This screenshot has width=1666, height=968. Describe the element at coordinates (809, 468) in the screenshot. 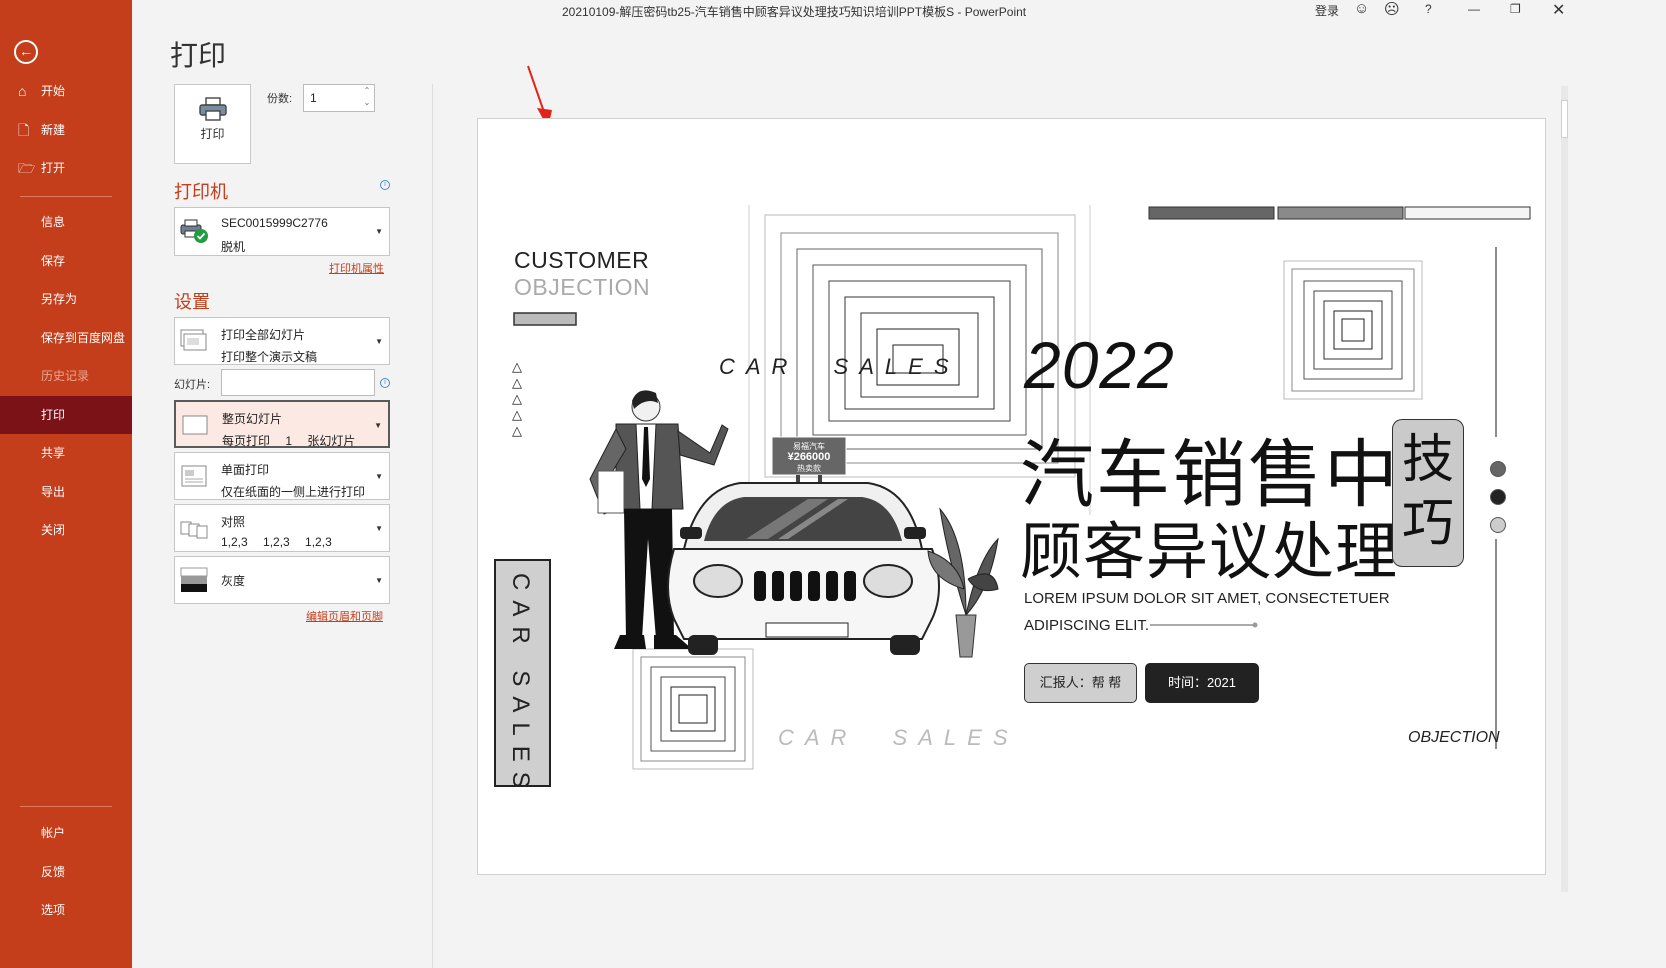

I see `sign-tag: 热卖款` at that location.